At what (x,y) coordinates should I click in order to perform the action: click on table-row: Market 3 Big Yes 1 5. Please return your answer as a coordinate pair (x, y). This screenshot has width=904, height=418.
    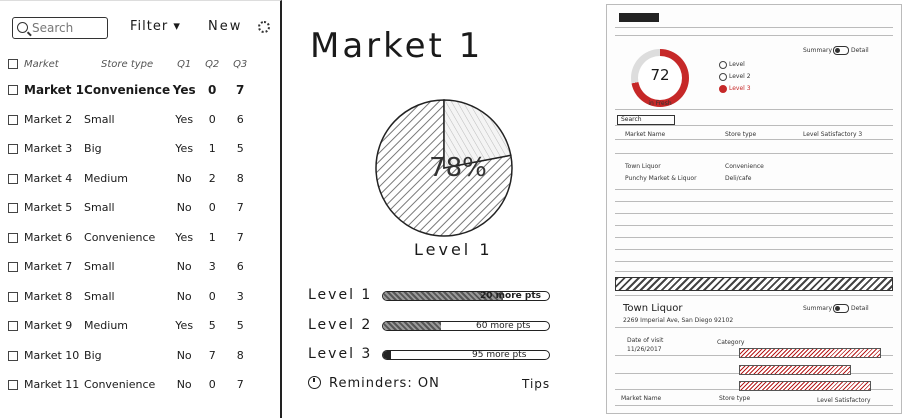
    Looking at the image, I should click on (130, 149).